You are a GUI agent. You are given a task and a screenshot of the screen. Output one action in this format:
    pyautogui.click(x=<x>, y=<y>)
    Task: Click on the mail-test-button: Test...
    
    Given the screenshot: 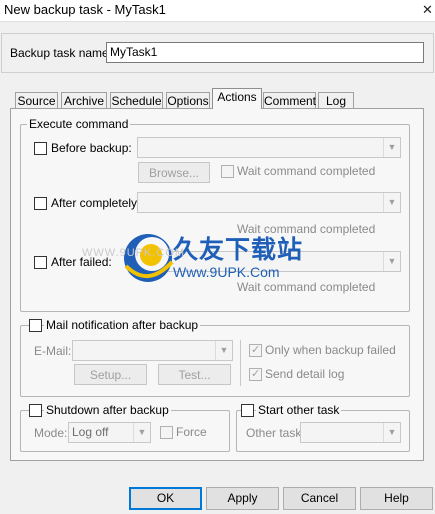 What is the action you would take?
    pyautogui.click(x=194, y=374)
    